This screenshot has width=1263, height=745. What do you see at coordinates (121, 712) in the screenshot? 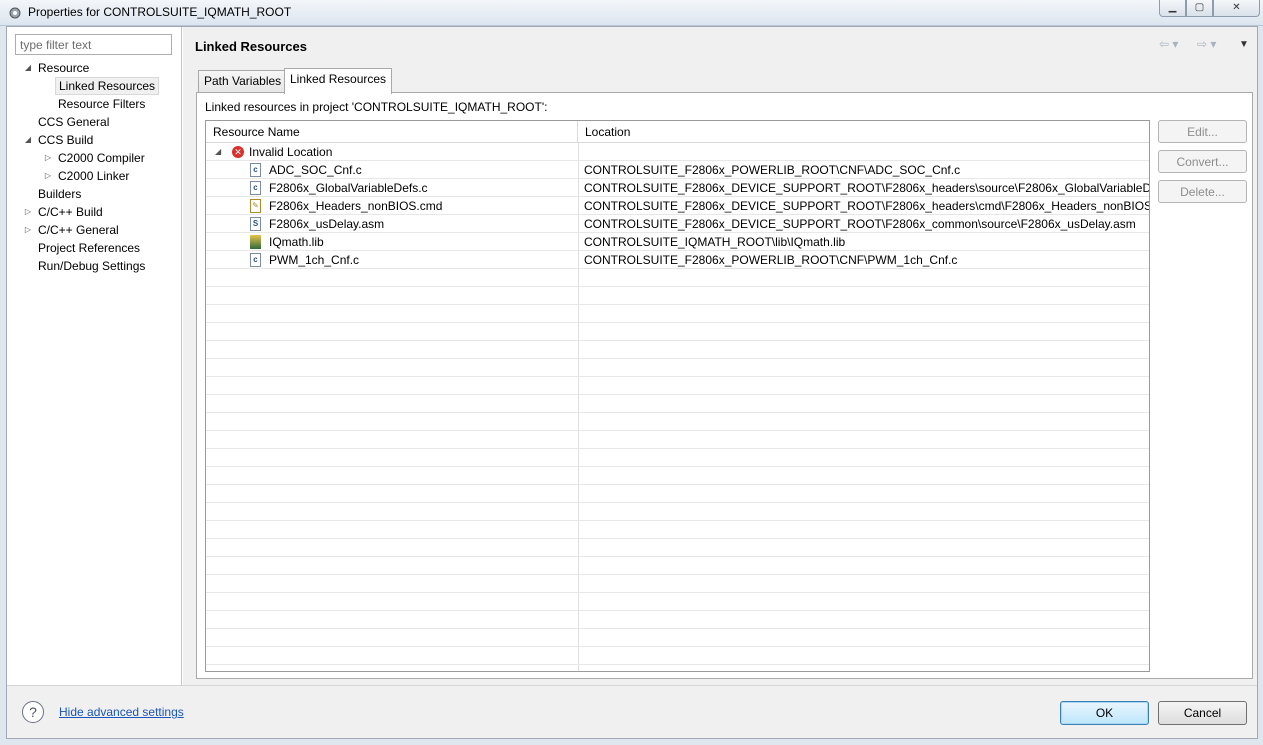
I see `hide-advanced-settings-link: Hide advanced settings` at bounding box center [121, 712].